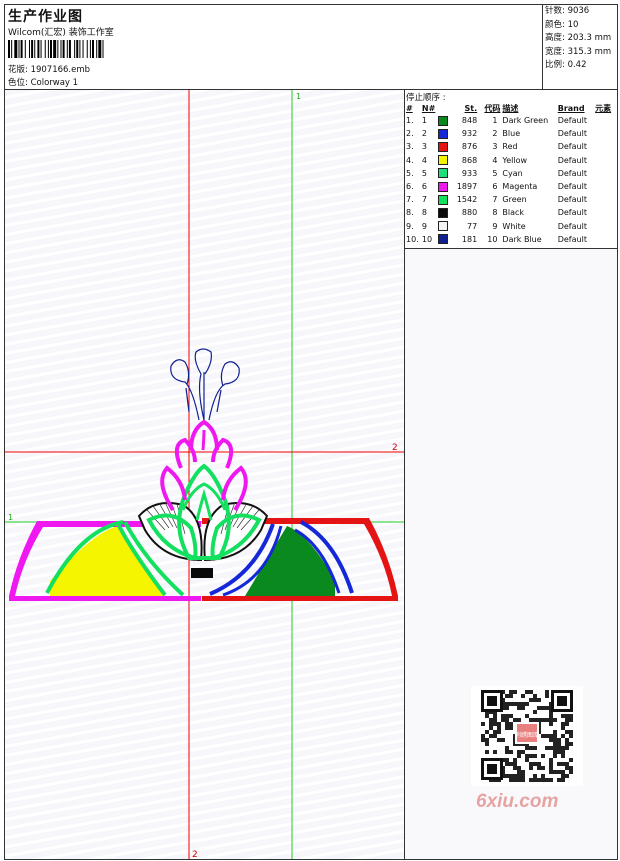 Image resolution: width=620 pixels, height=861 pixels. I want to click on cell-desc: Cyan, so click(512, 173).